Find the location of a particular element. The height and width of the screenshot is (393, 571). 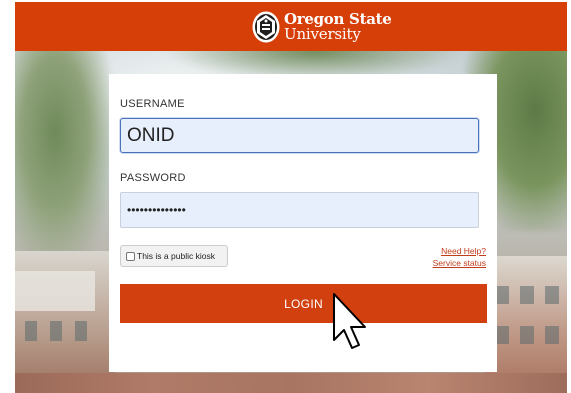

password-input is located at coordinates (299, 210).